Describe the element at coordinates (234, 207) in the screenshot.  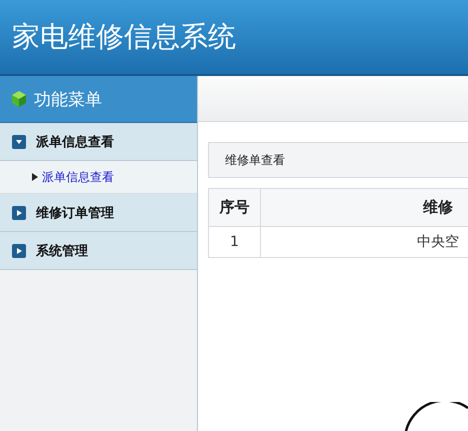
I see `column-header: 序号` at that location.